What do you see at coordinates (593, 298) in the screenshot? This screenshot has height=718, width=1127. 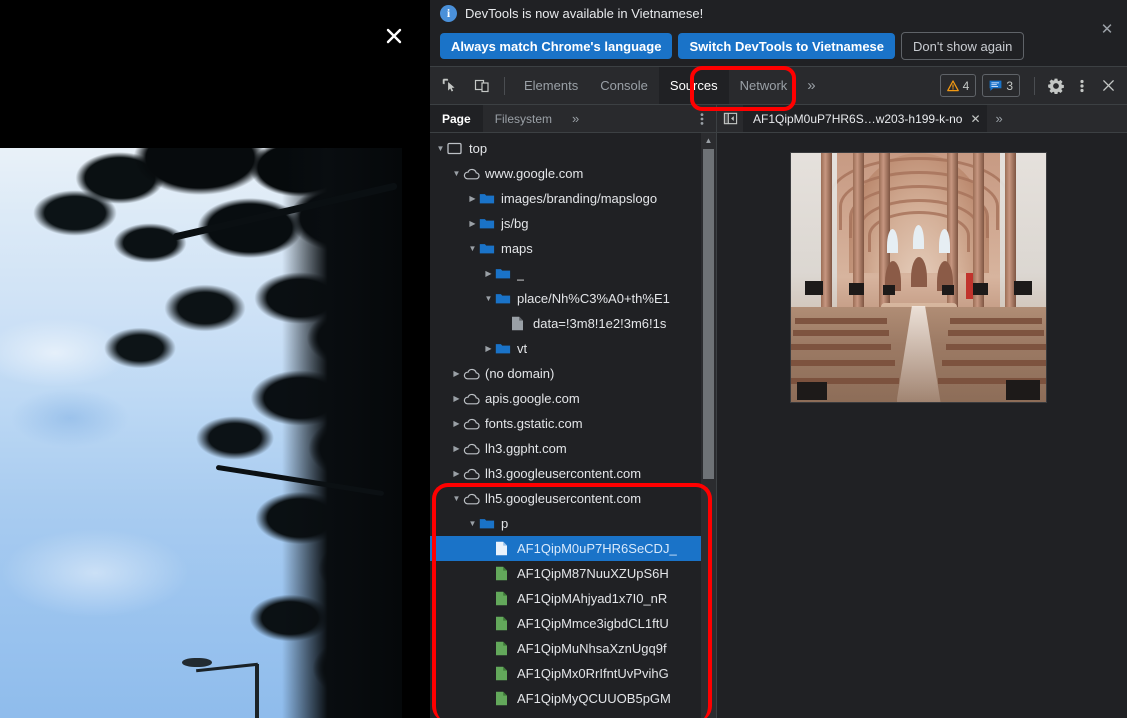 I see `file-tree-row-label: place/Nh%C3%A0+th%E1` at bounding box center [593, 298].